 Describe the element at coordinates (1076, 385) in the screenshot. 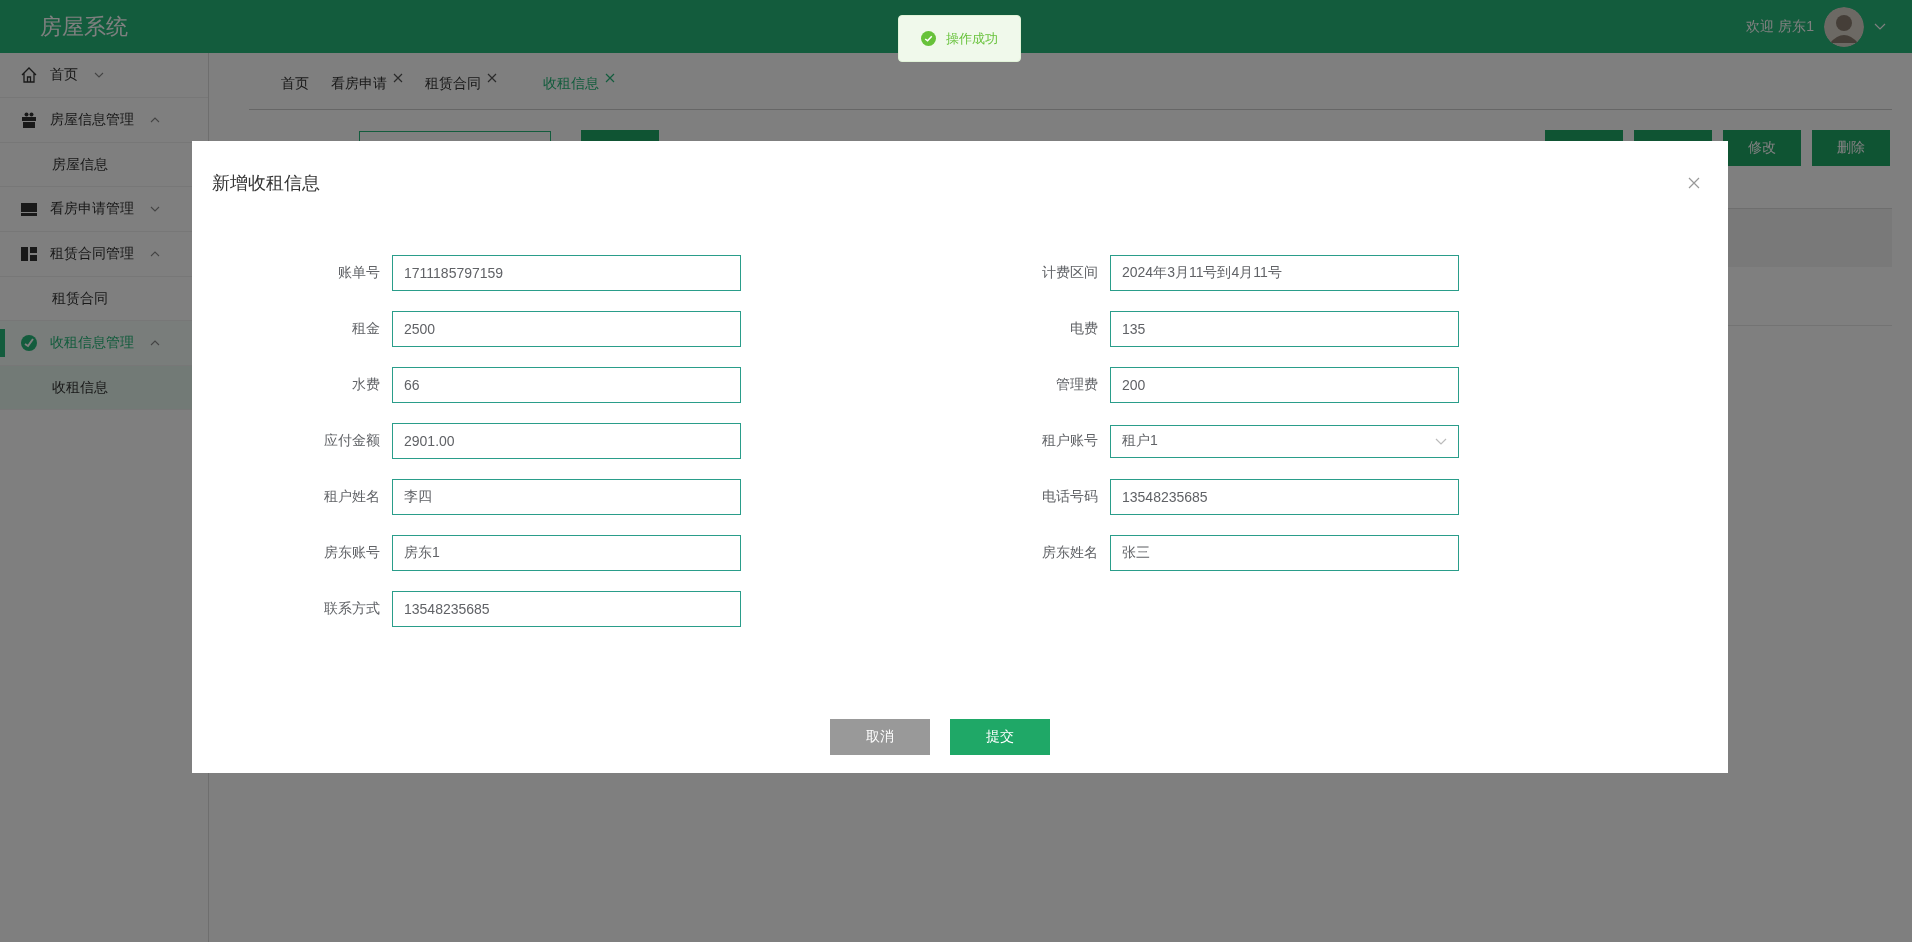

I see `field-label: 管理费` at that location.